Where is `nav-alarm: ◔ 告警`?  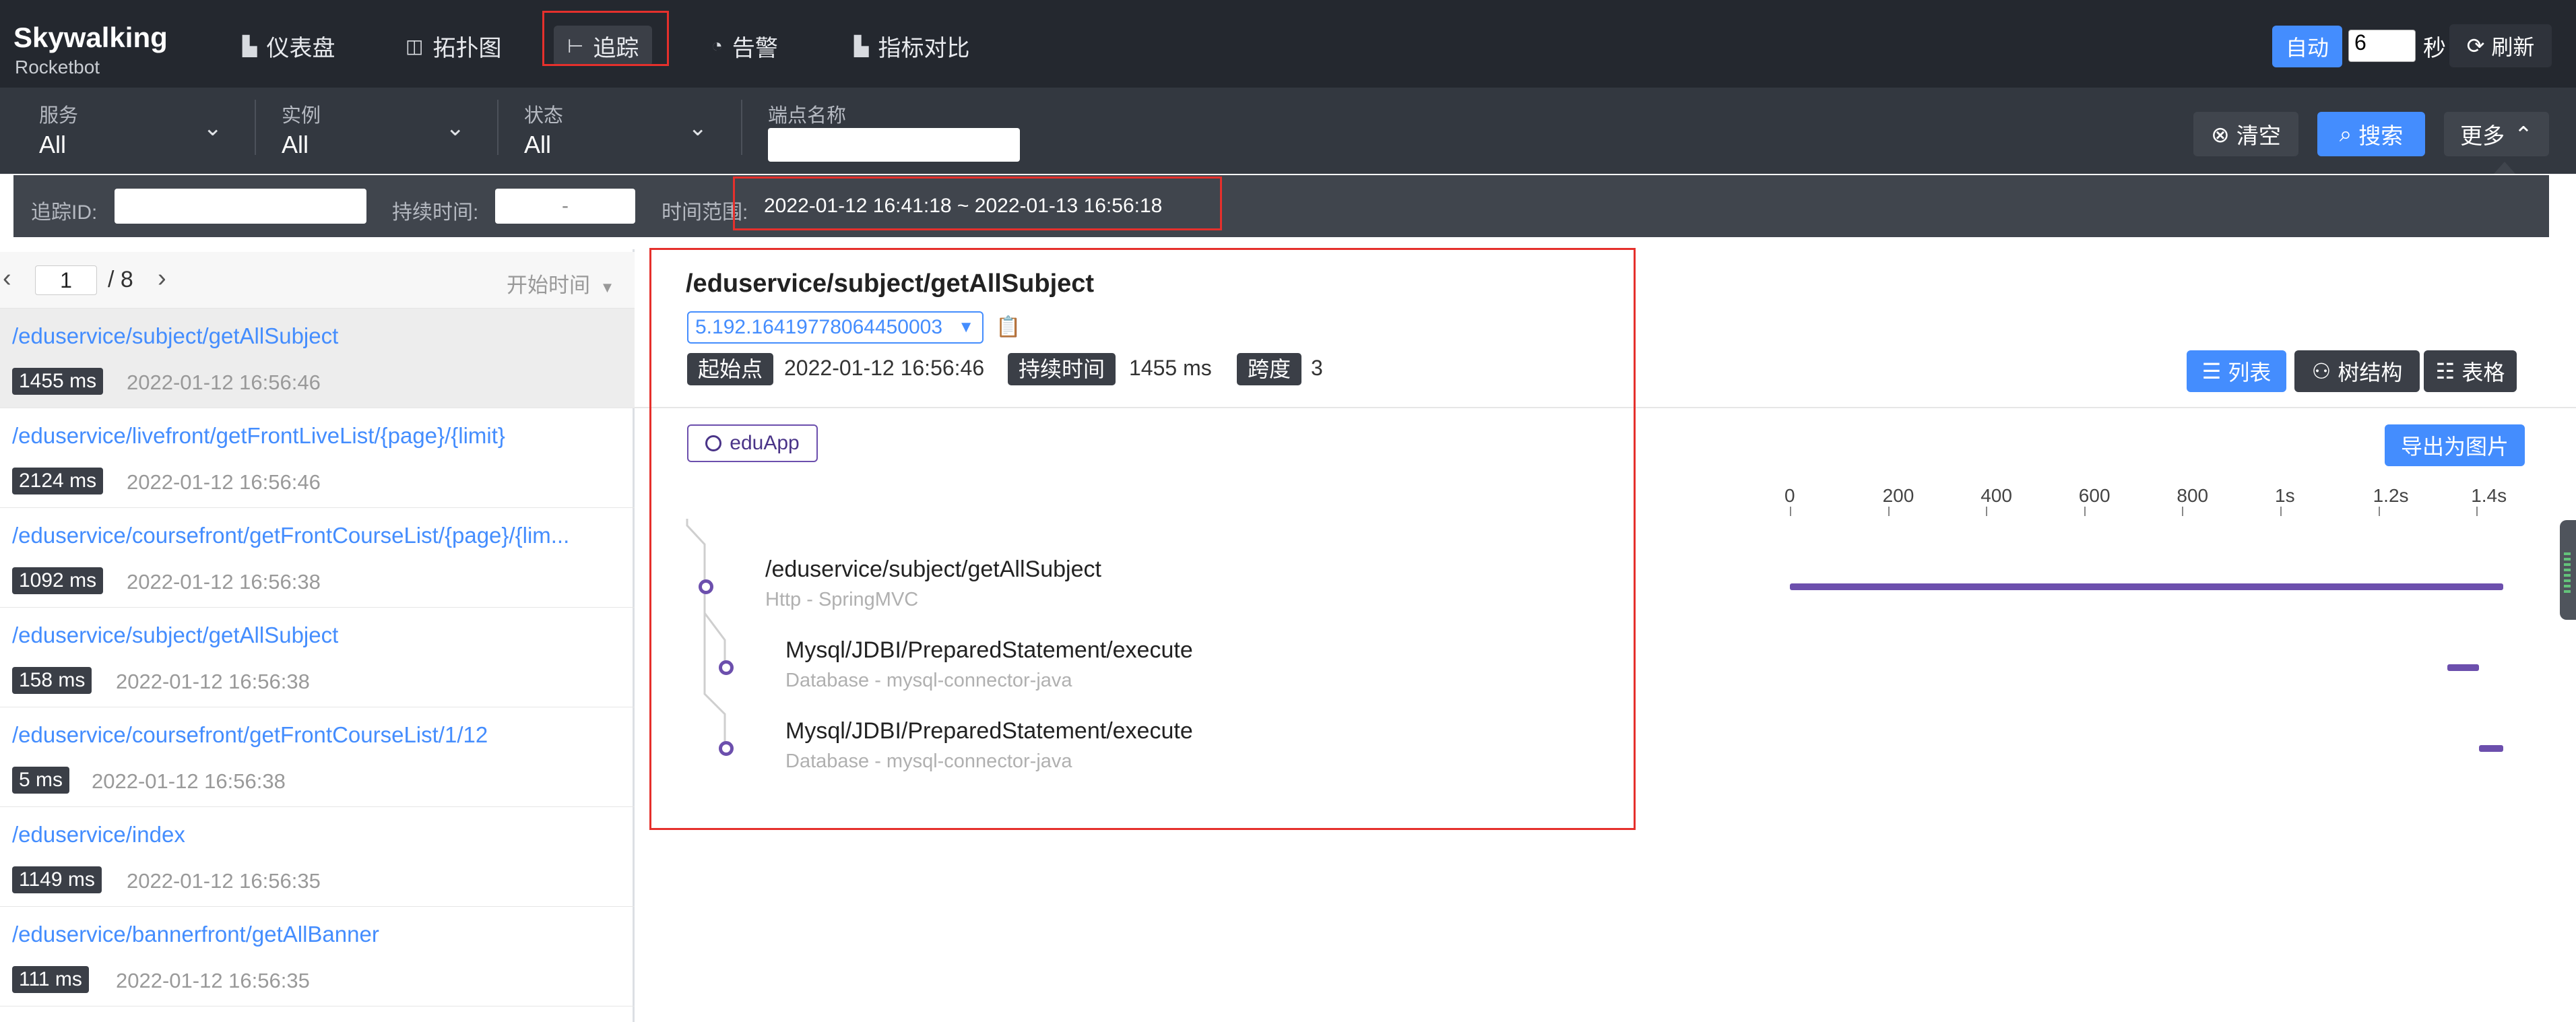 nav-alarm: ◔ 告警 is located at coordinates (744, 46).